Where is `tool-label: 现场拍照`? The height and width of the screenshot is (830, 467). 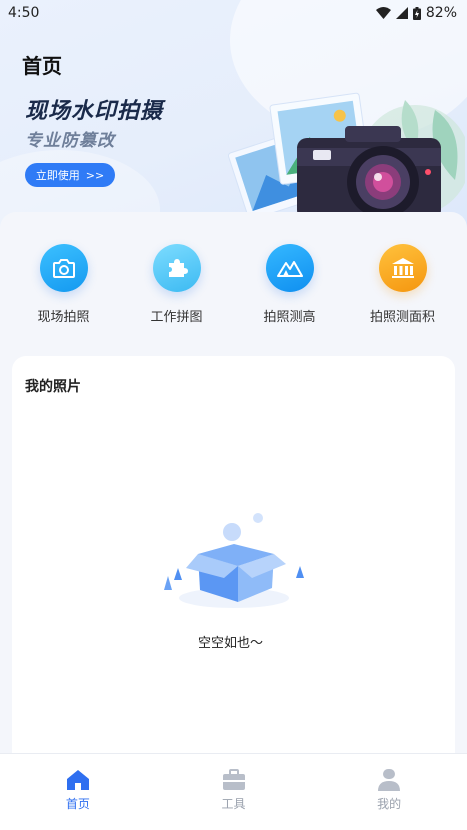 tool-label: 现场拍照 is located at coordinates (63, 317).